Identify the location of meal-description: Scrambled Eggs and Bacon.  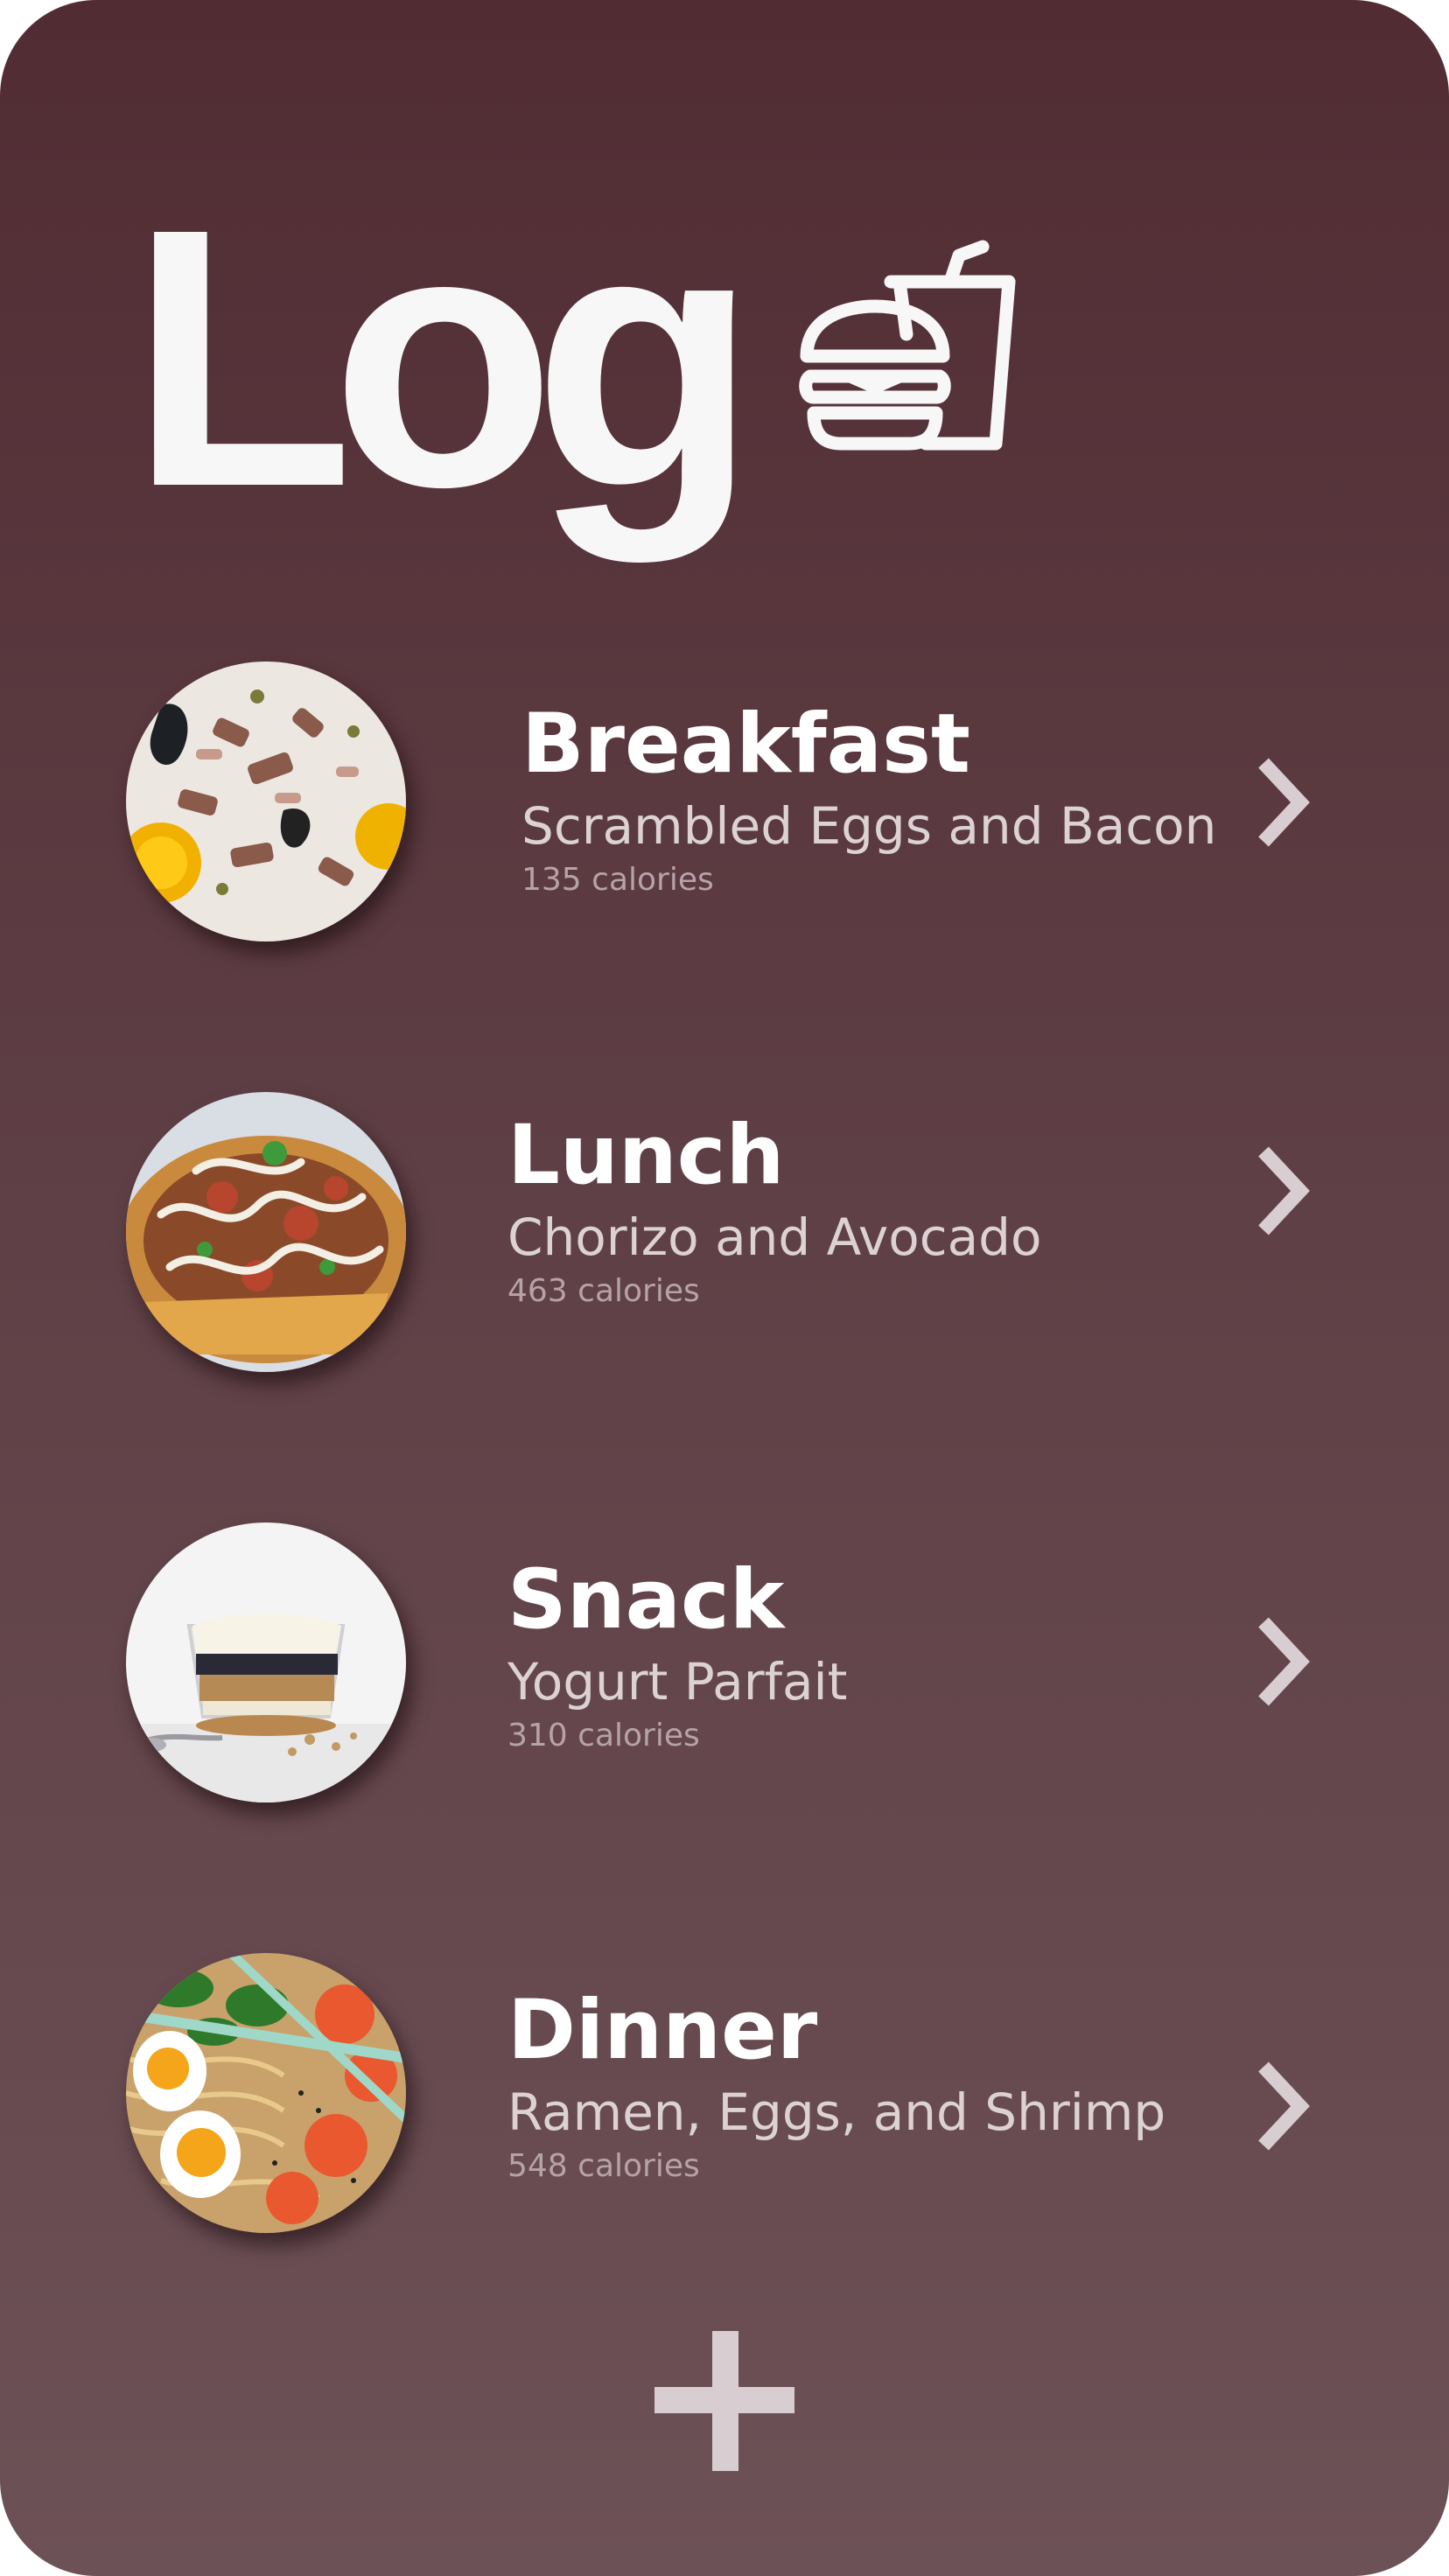
(869, 826).